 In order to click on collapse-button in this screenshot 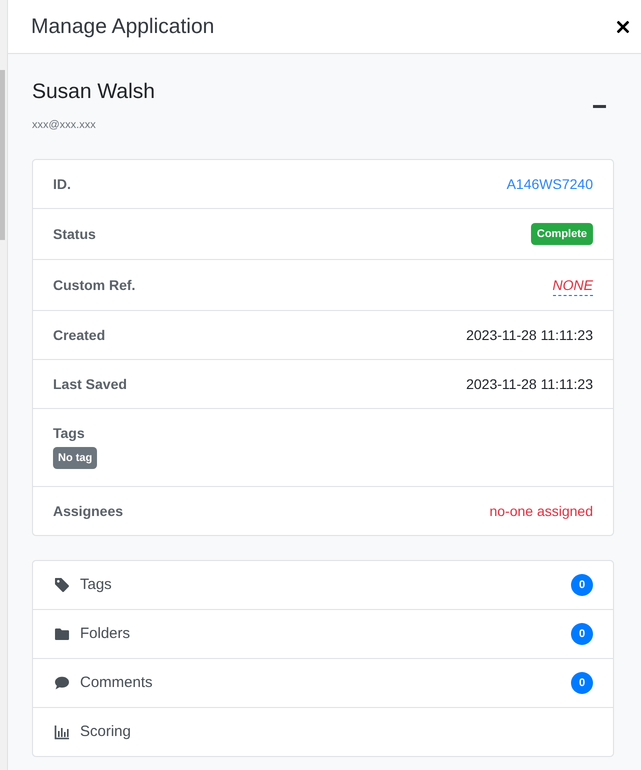, I will do `click(599, 106)`.